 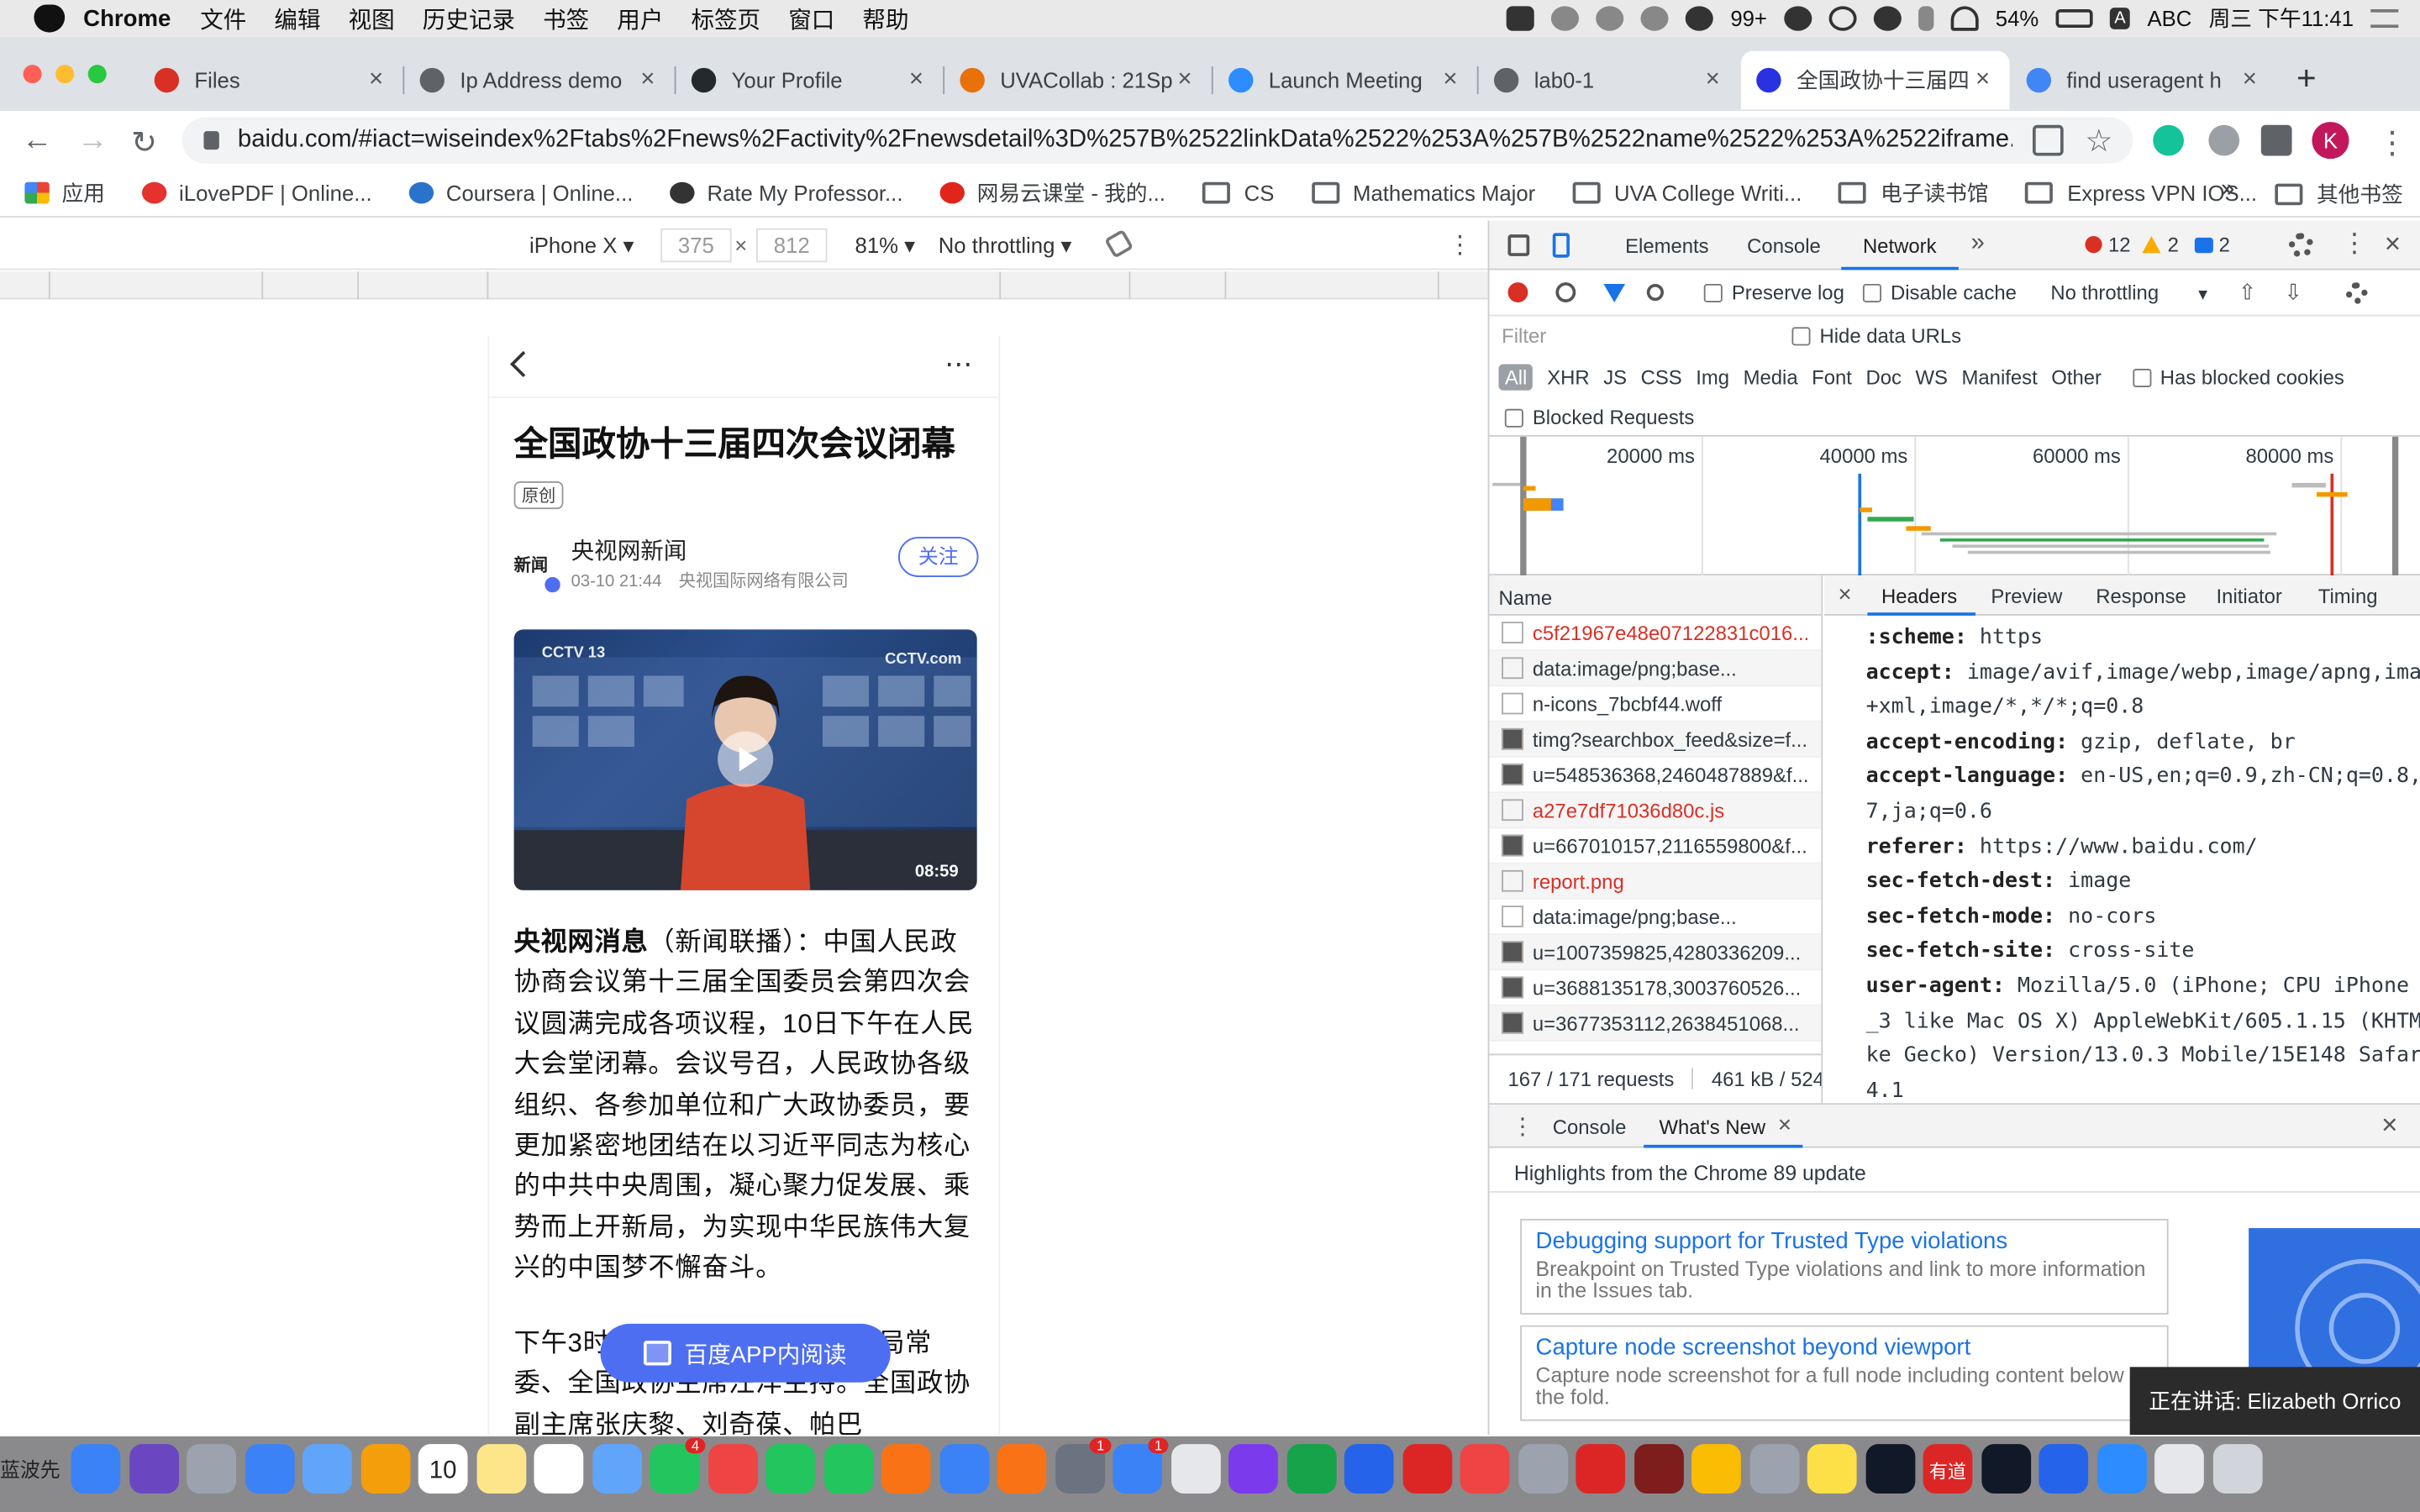 I want to click on device-select: iPhone X ▾, so click(x=582, y=246).